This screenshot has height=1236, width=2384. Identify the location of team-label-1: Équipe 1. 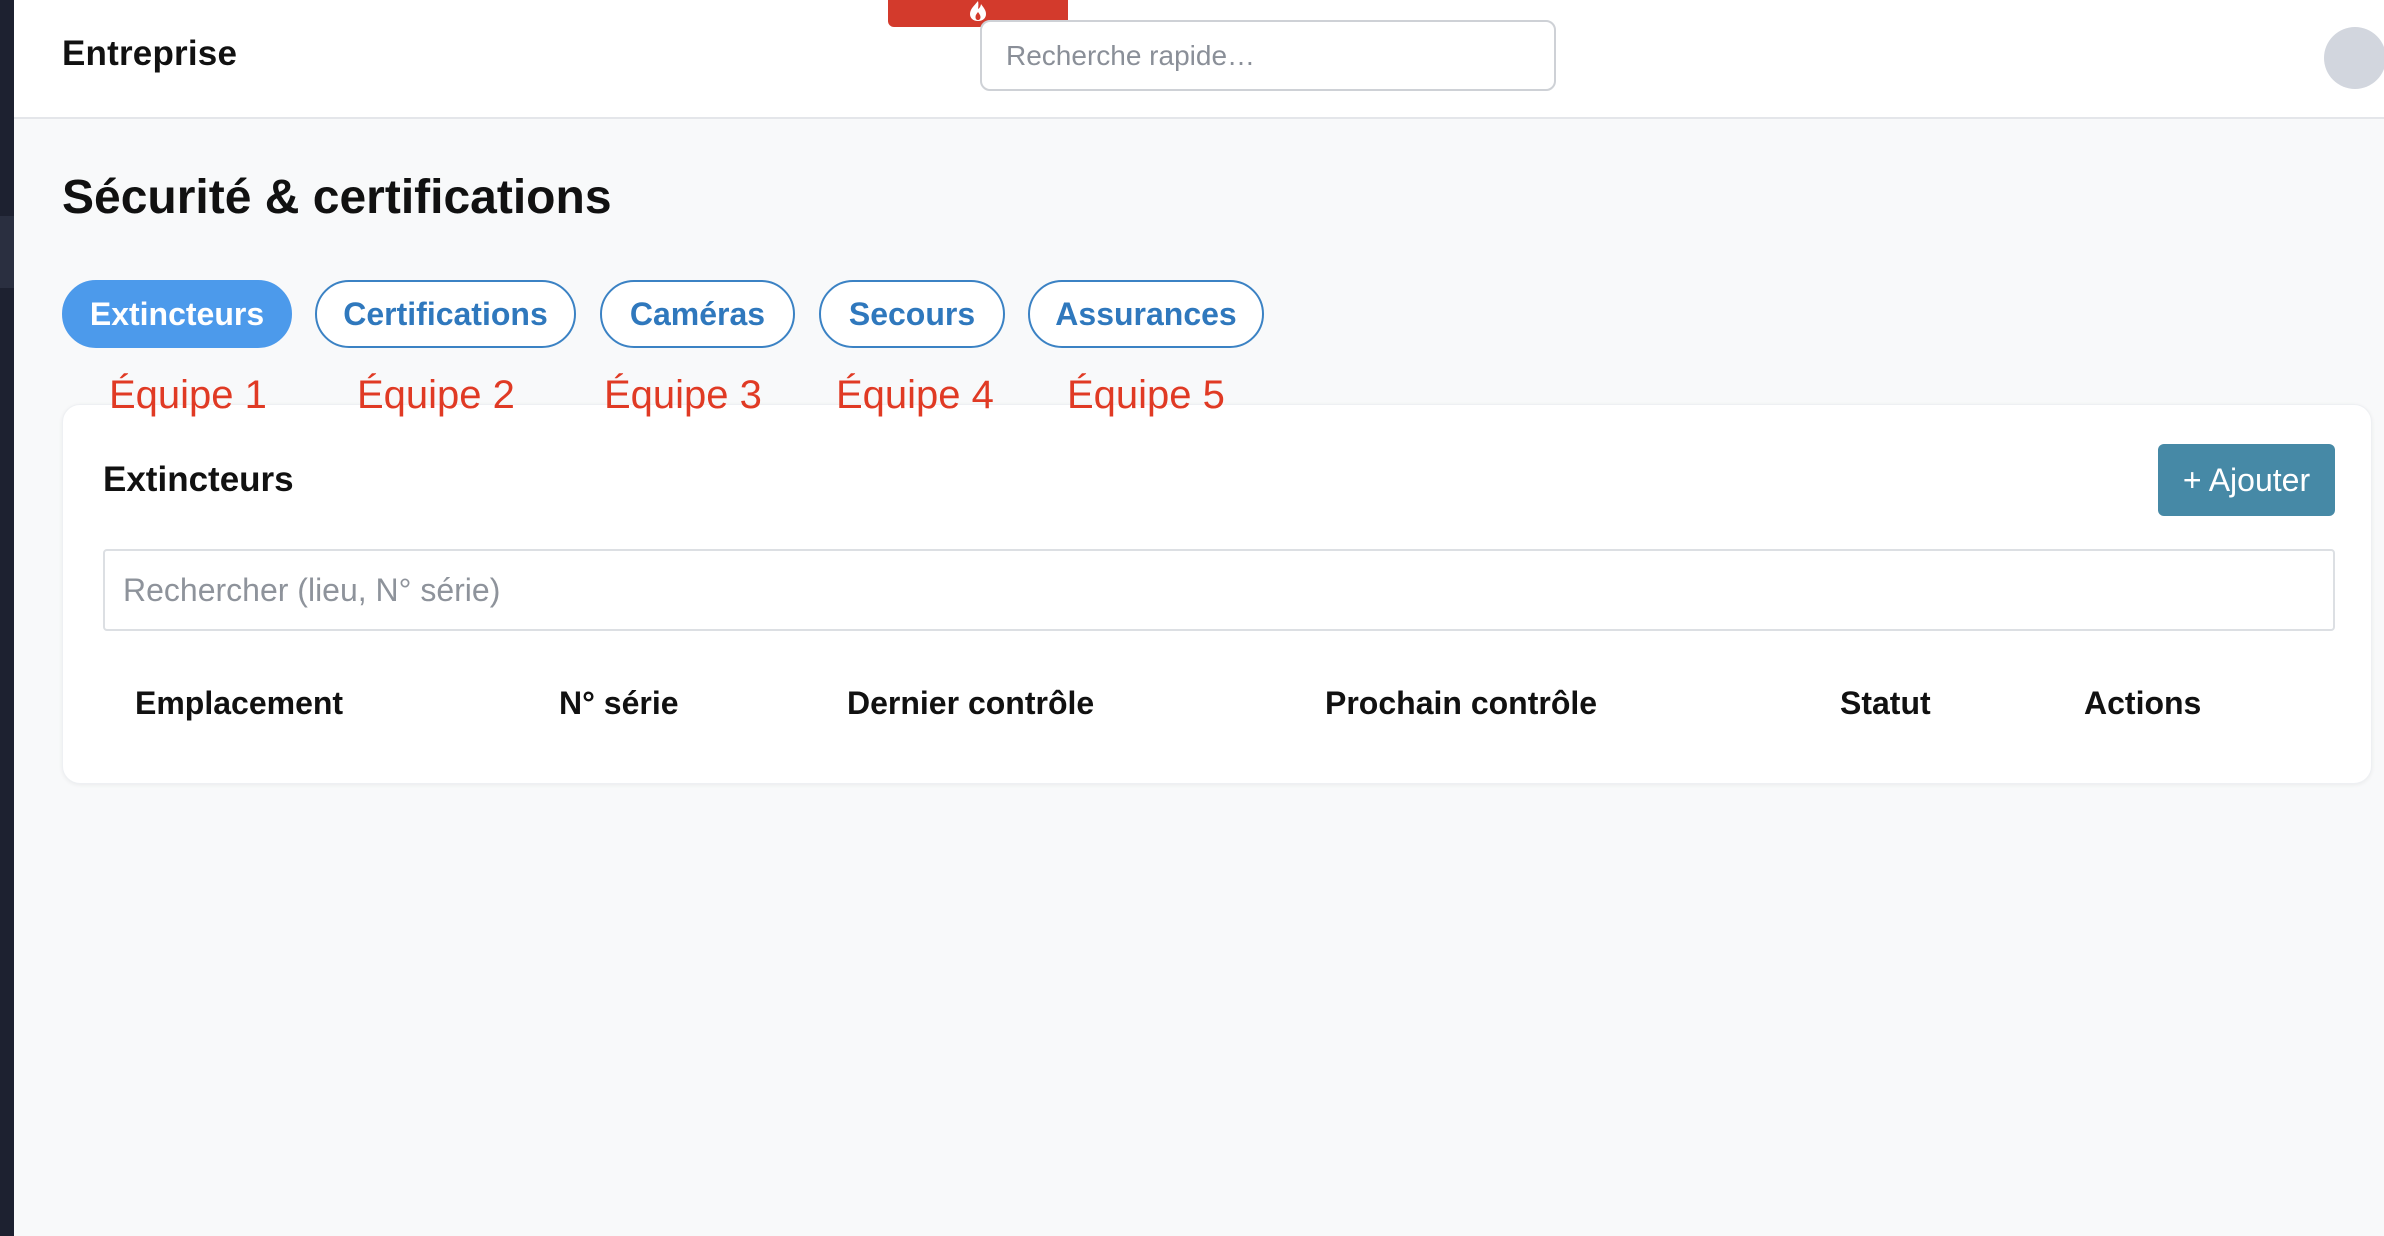
(188, 395).